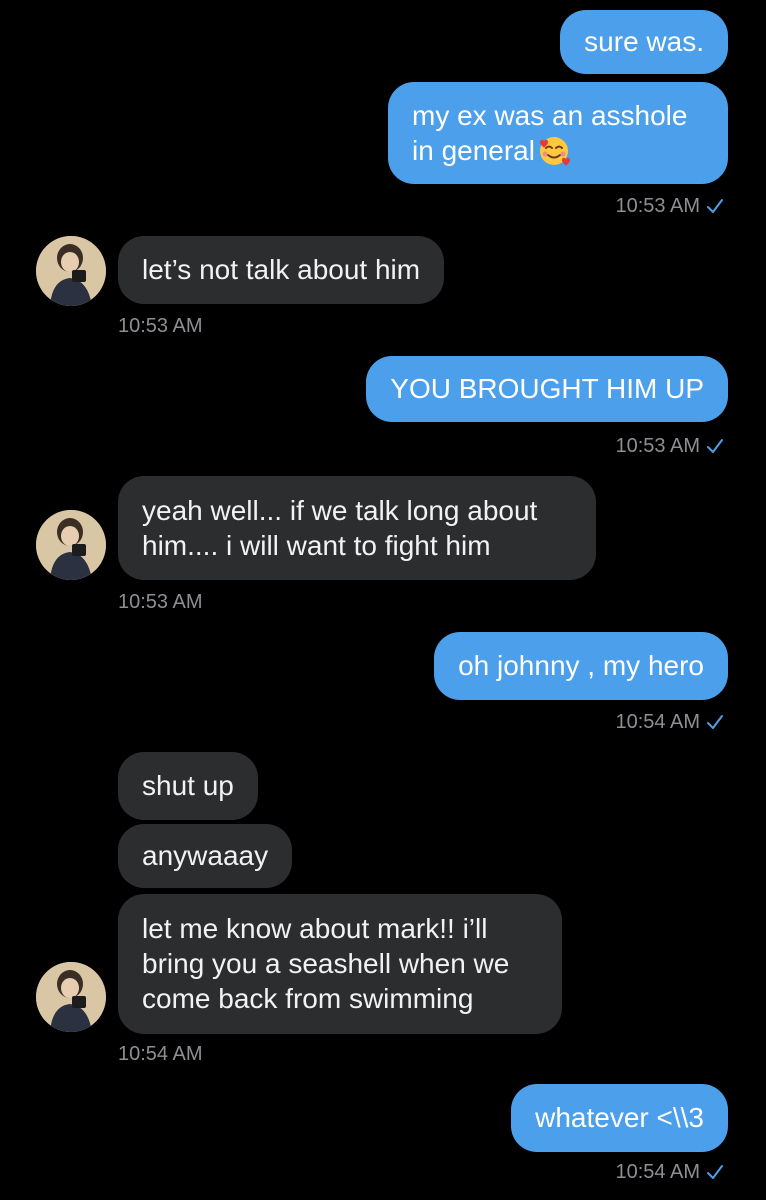  I want to click on message-line: in general, so click(558, 150).